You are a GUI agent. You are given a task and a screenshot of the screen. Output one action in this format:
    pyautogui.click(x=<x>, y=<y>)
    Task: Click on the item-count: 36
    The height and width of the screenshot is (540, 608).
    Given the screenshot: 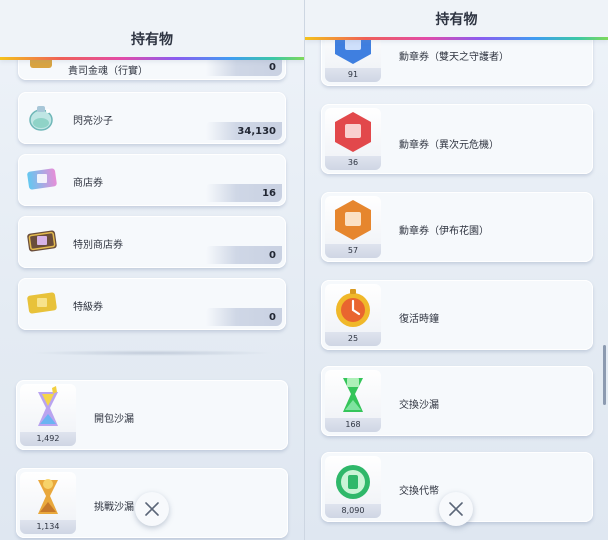 What is the action you would take?
    pyautogui.click(x=353, y=163)
    